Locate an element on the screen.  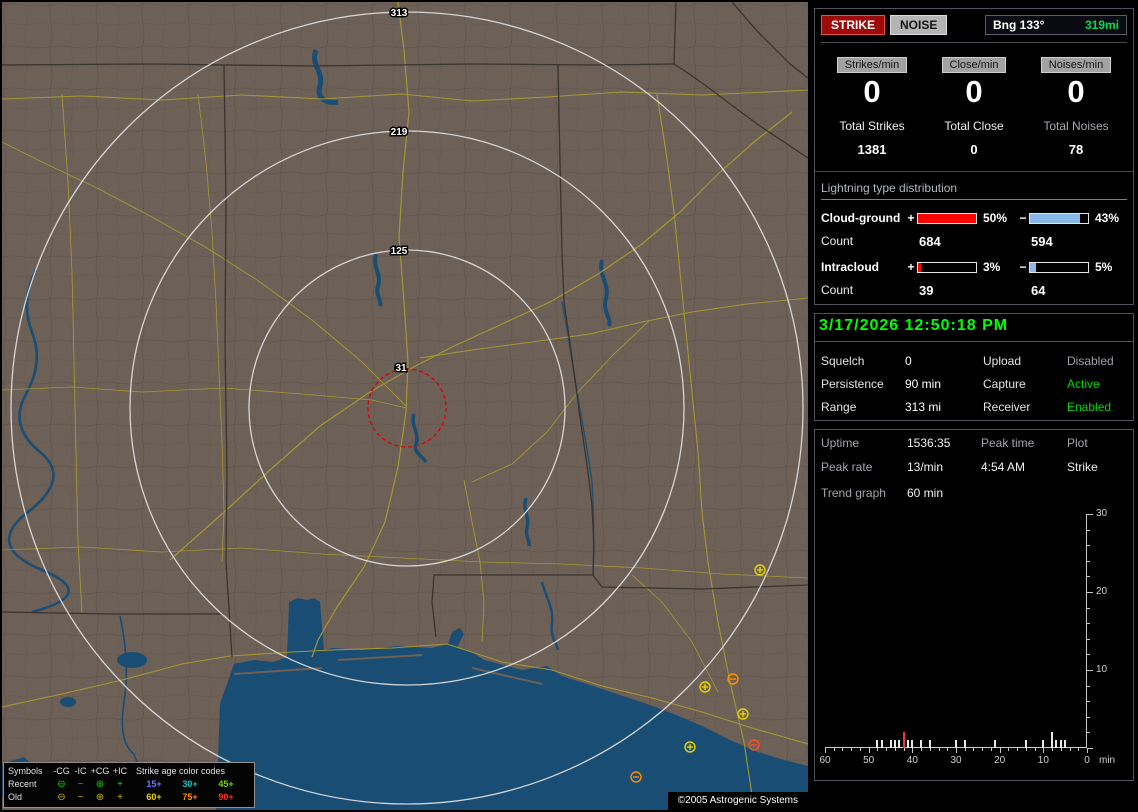
cloud-ground-row: Cloud-ground + 50% − 43% is located at coordinates (974, 218).